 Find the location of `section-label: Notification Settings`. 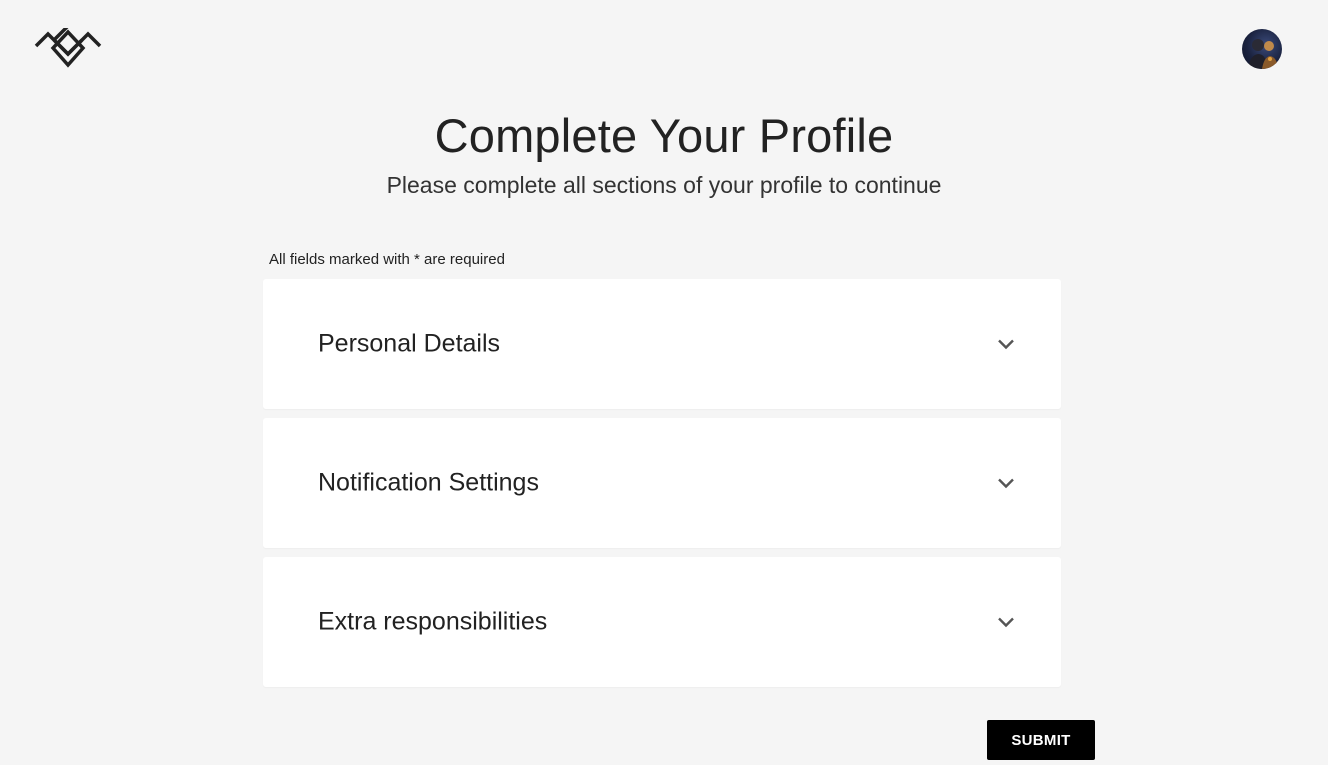

section-label: Notification Settings is located at coordinates (428, 482).